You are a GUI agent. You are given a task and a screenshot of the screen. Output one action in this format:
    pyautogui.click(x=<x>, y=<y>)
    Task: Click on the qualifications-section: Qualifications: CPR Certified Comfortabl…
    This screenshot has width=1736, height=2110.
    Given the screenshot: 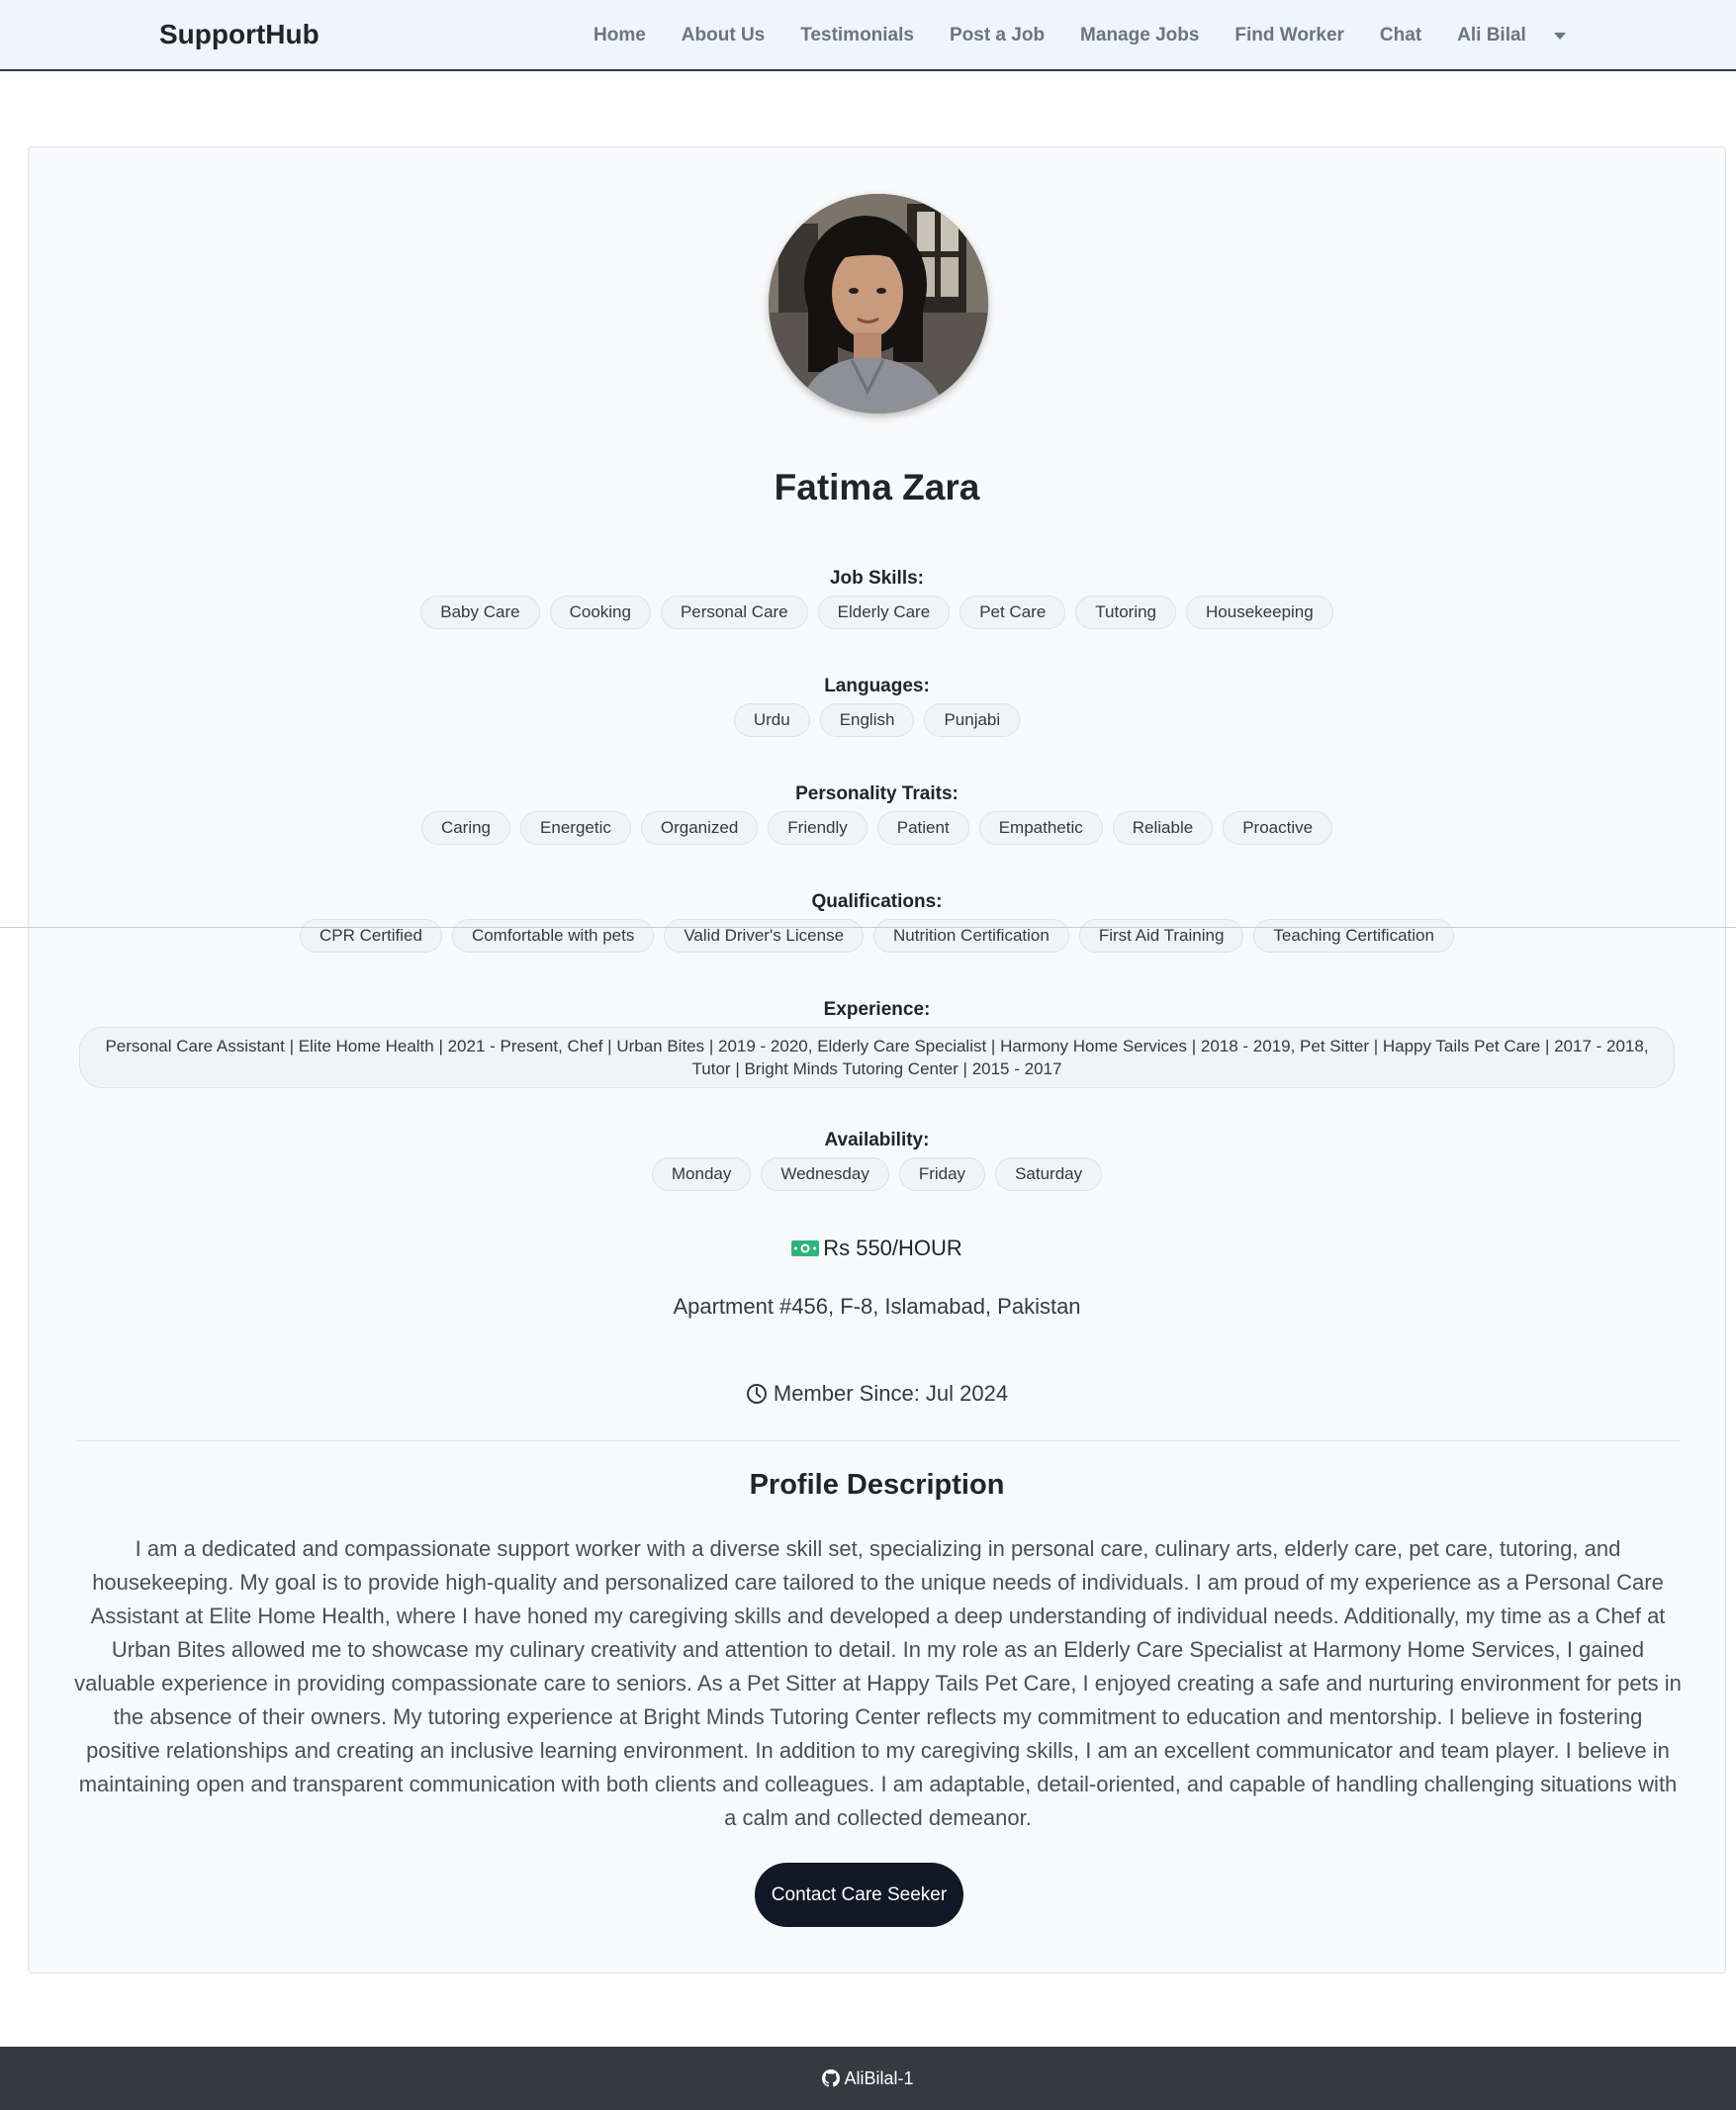 What is the action you would take?
    pyautogui.click(x=877, y=921)
    